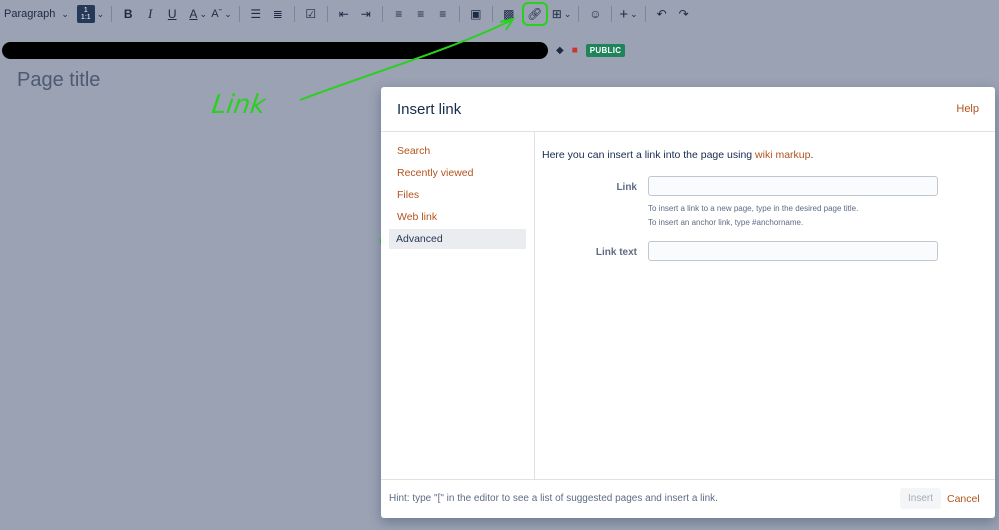 This screenshot has width=999, height=530. Describe the element at coordinates (967, 109) in the screenshot. I see `help-link: Help` at that location.